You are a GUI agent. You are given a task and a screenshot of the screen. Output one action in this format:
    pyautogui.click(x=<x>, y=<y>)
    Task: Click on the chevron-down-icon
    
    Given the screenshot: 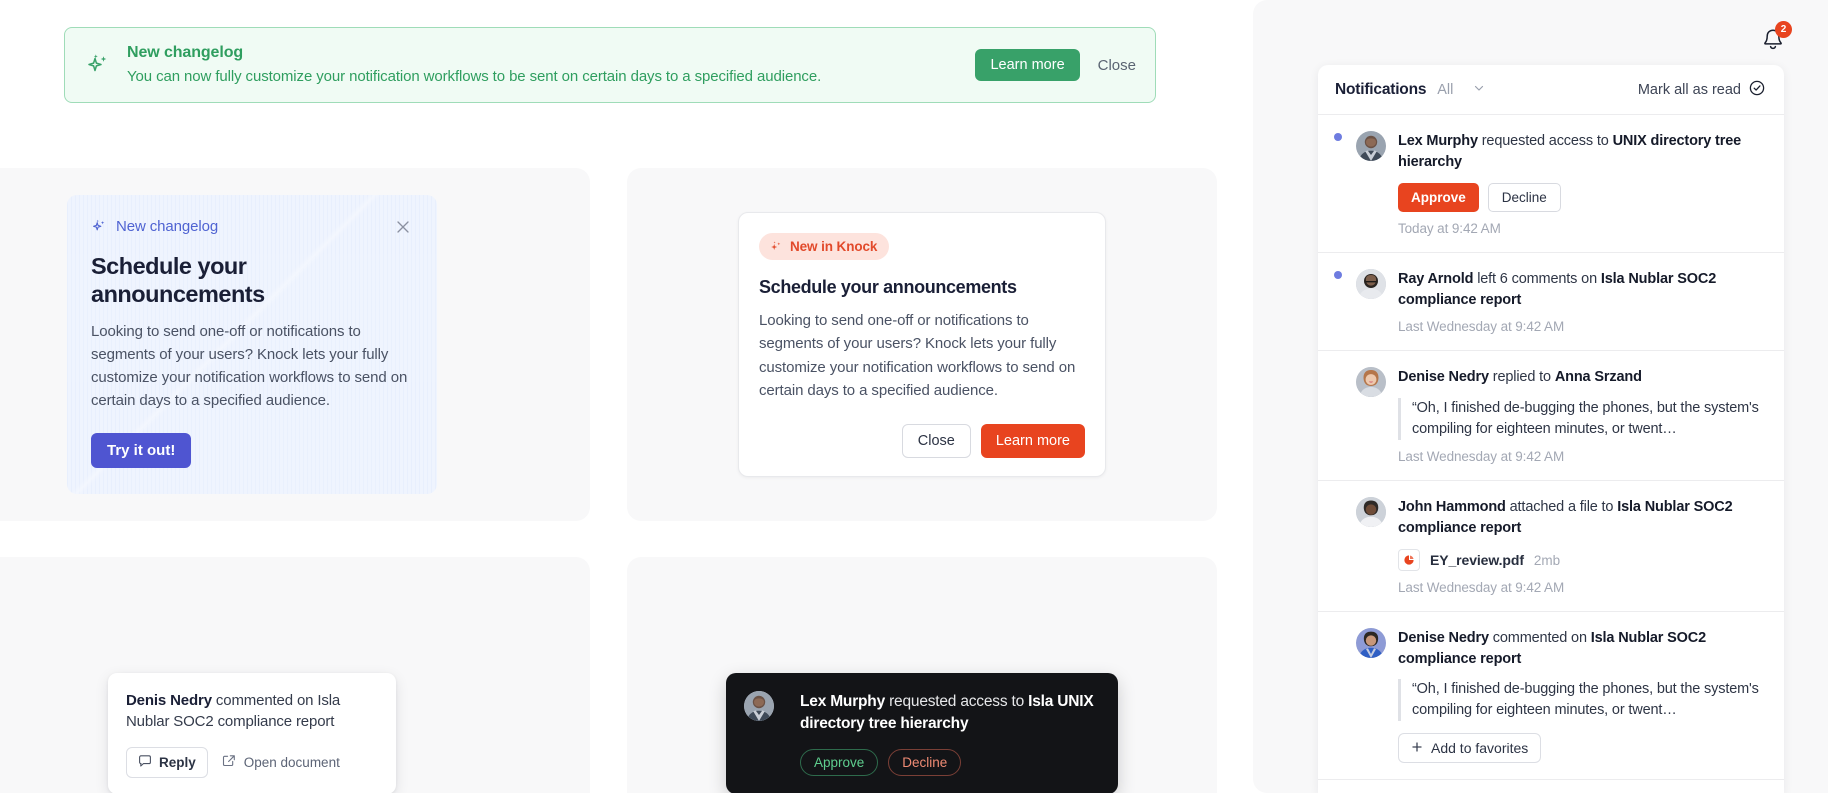 What is the action you would take?
    pyautogui.click(x=1479, y=90)
    